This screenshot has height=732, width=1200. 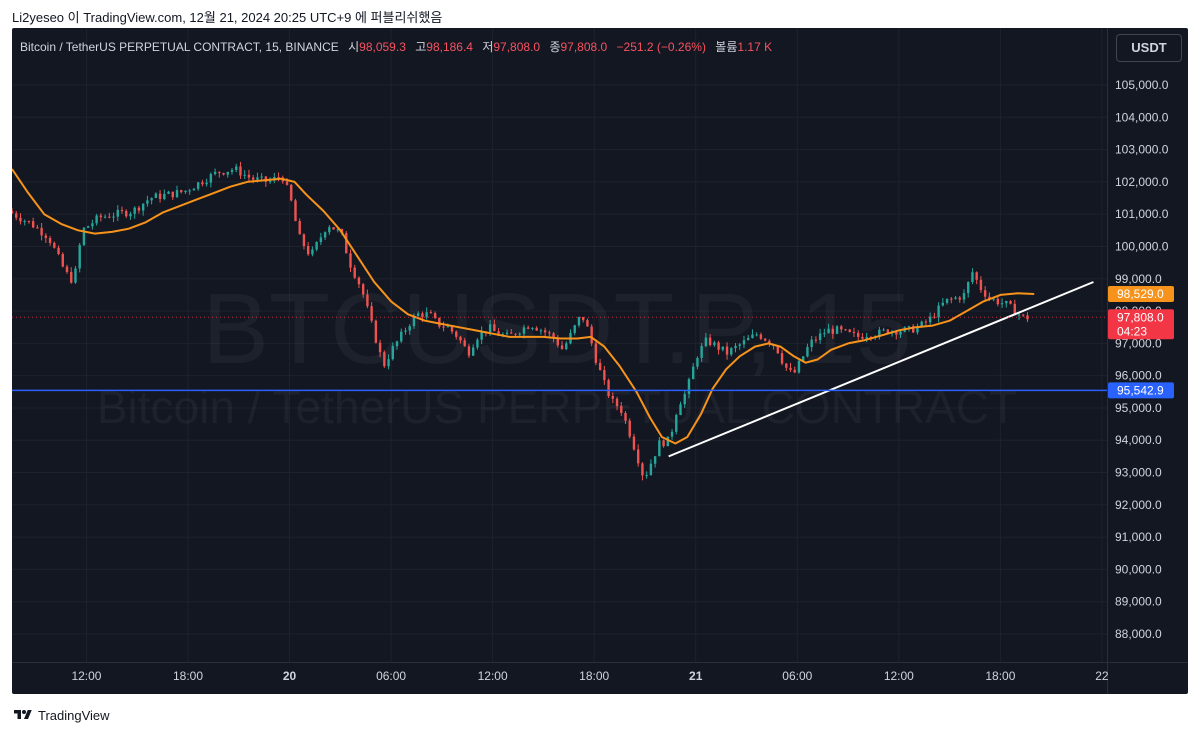 I want to click on x-tick-label: 22, so click(x=1102, y=676).